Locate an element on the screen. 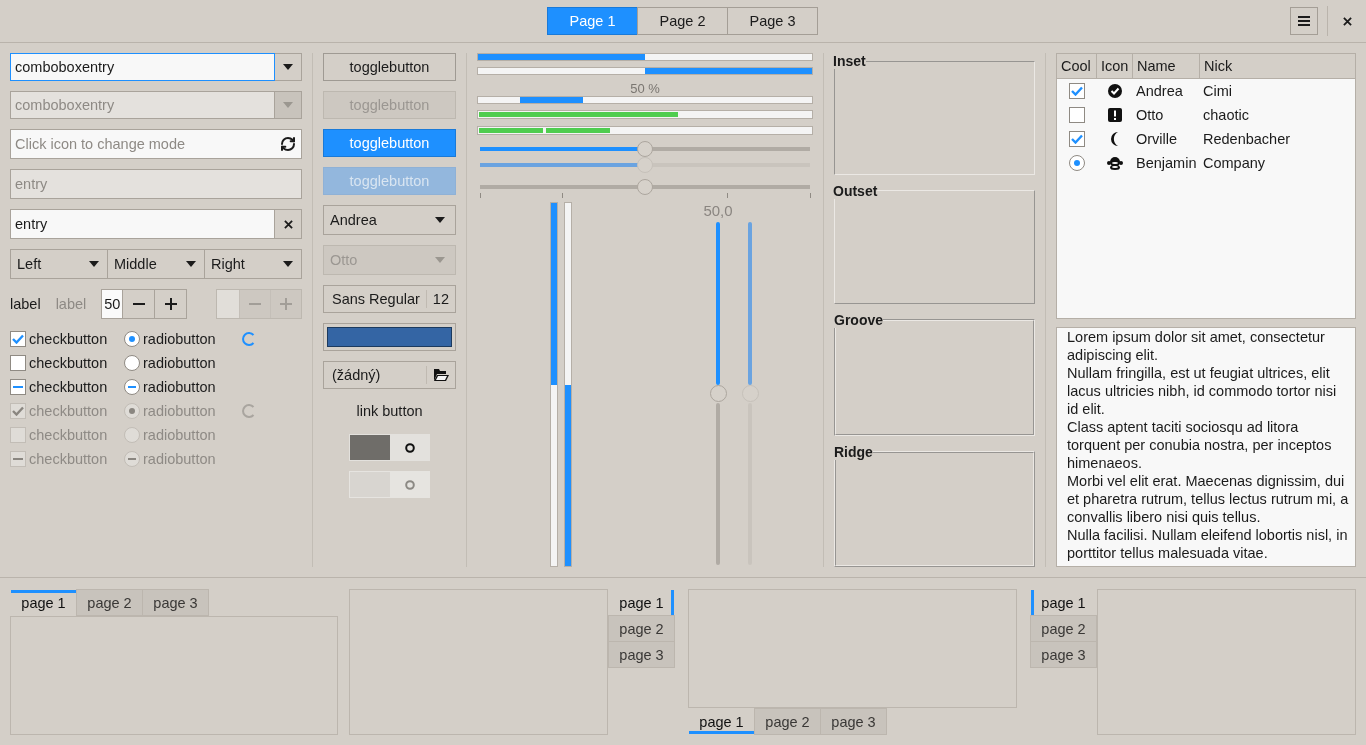 Image resolution: width=1366 pixels, height=745 pixels. text-field: entry is located at coordinates (142, 224).